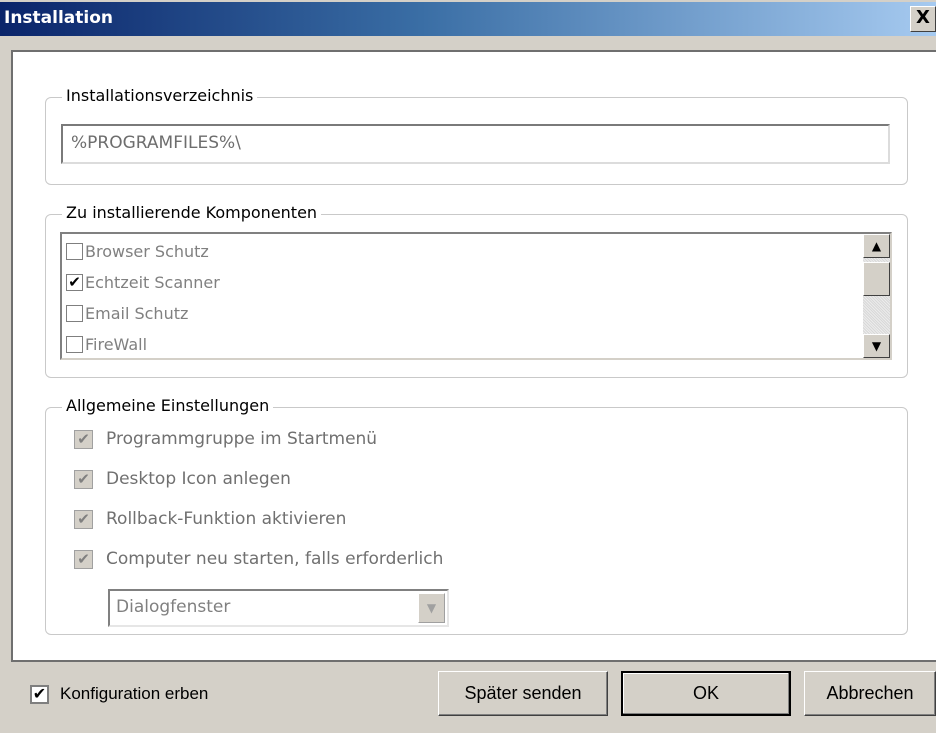 This screenshot has width=936, height=733. What do you see at coordinates (173, 607) in the screenshot?
I see `restart-mode-value: Dialogfenster` at bounding box center [173, 607].